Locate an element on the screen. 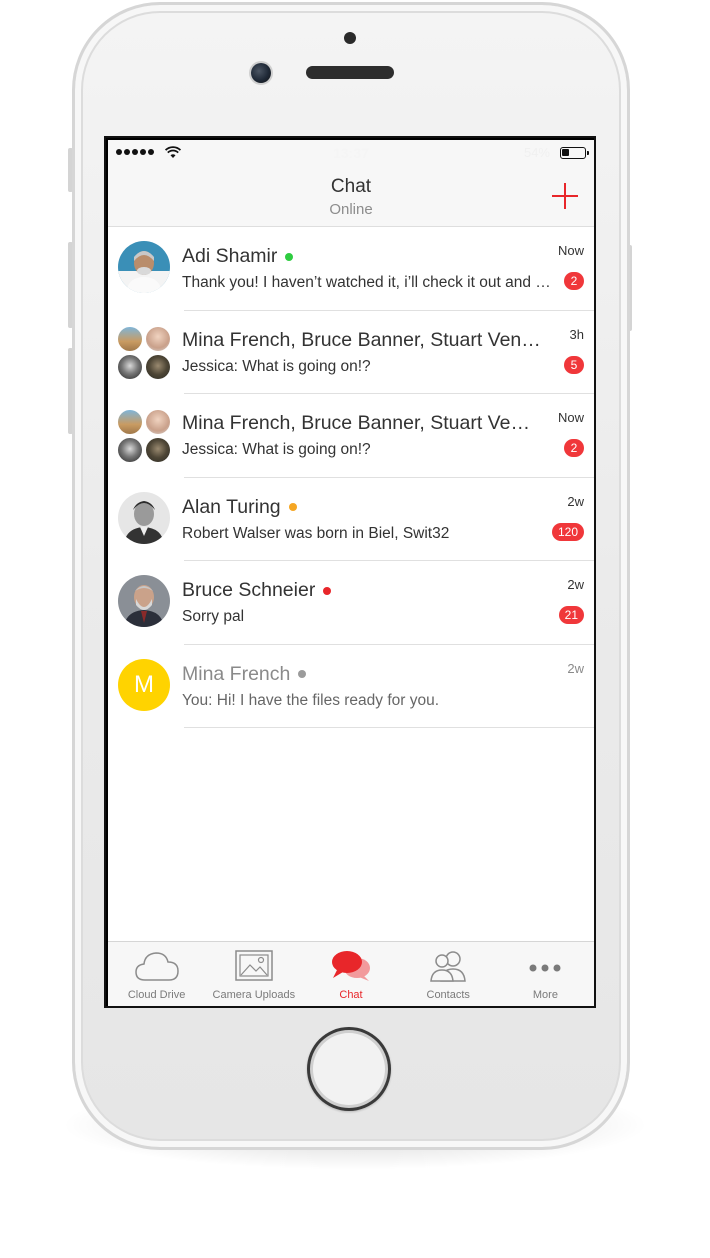  battery-icon is located at coordinates (574, 153).